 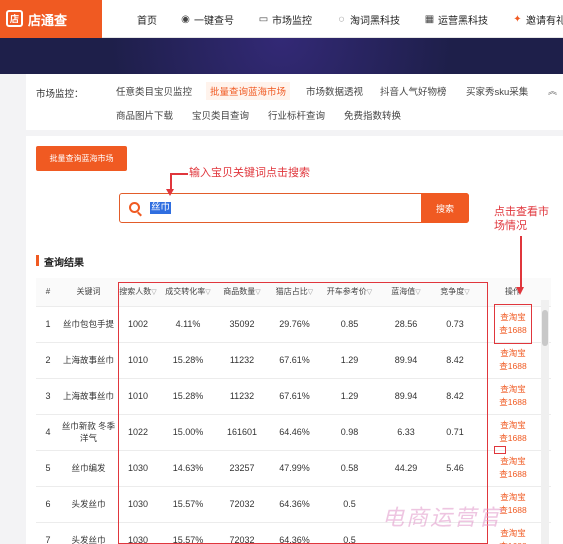 What do you see at coordinates (413, 91) in the screenshot?
I see `subnav-item-douyin-ranking: 抖音人气好物榜` at bounding box center [413, 91].